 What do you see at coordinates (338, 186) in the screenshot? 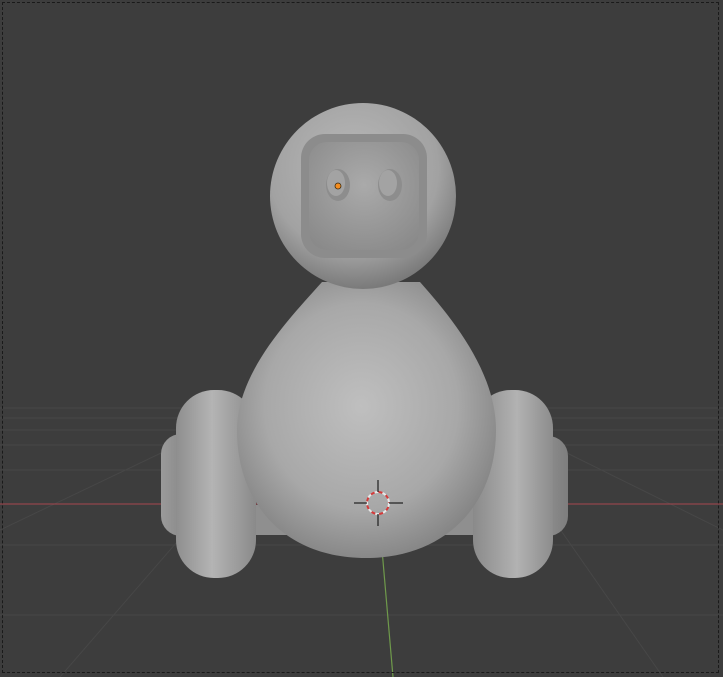
I see `object-origin-dot` at bounding box center [338, 186].